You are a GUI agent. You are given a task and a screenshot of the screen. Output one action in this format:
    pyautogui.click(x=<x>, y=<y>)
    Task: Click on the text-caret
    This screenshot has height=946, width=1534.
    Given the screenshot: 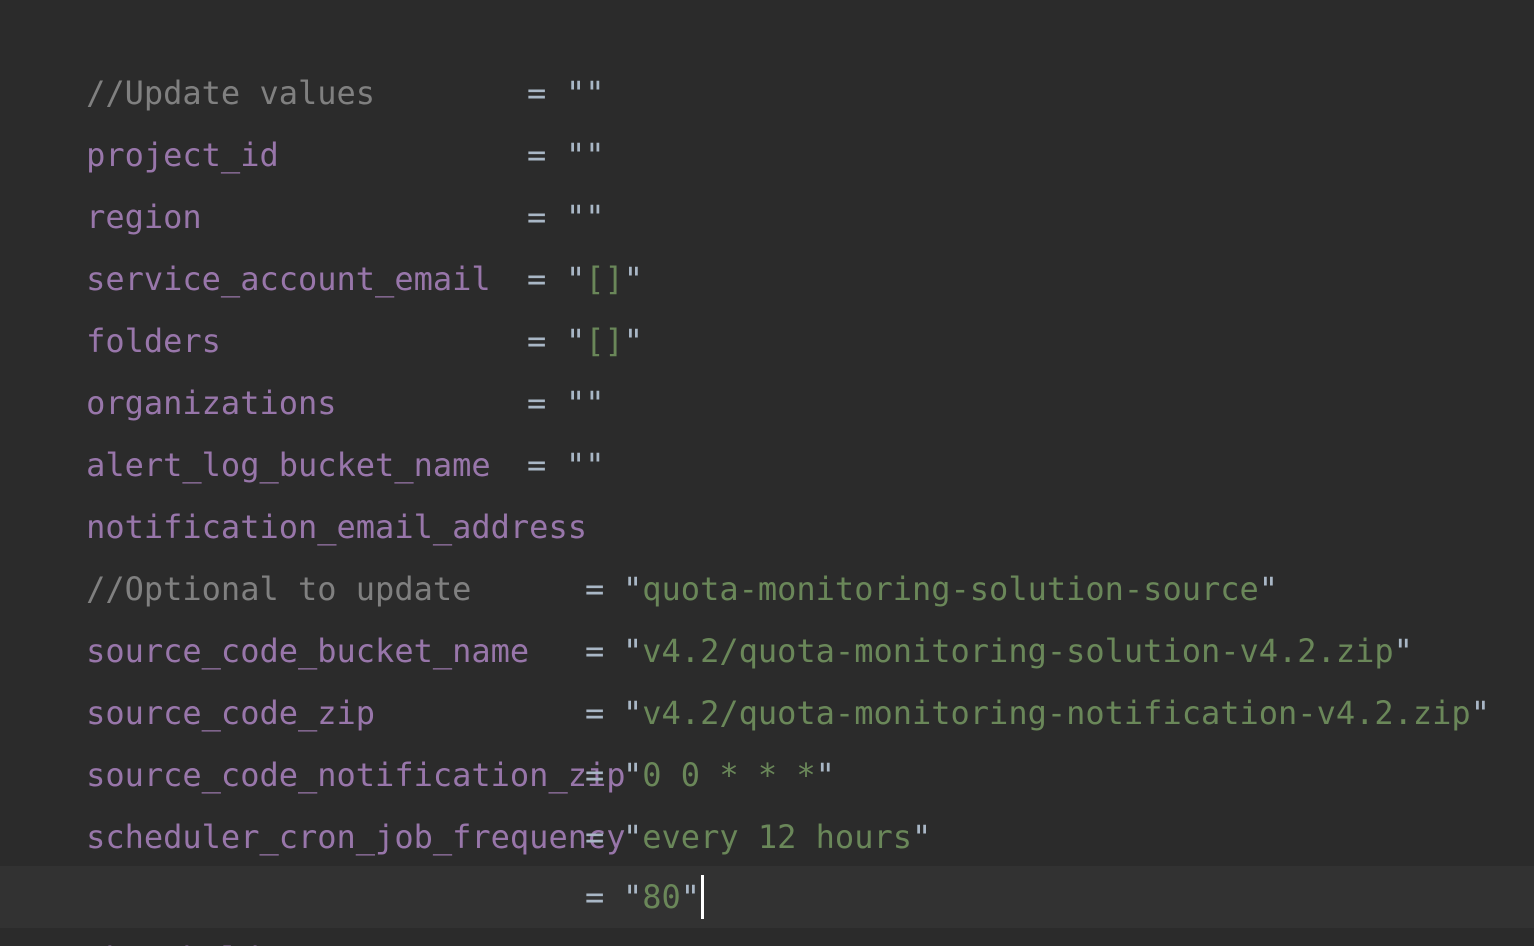 What is the action you would take?
    pyautogui.click(x=703, y=897)
    